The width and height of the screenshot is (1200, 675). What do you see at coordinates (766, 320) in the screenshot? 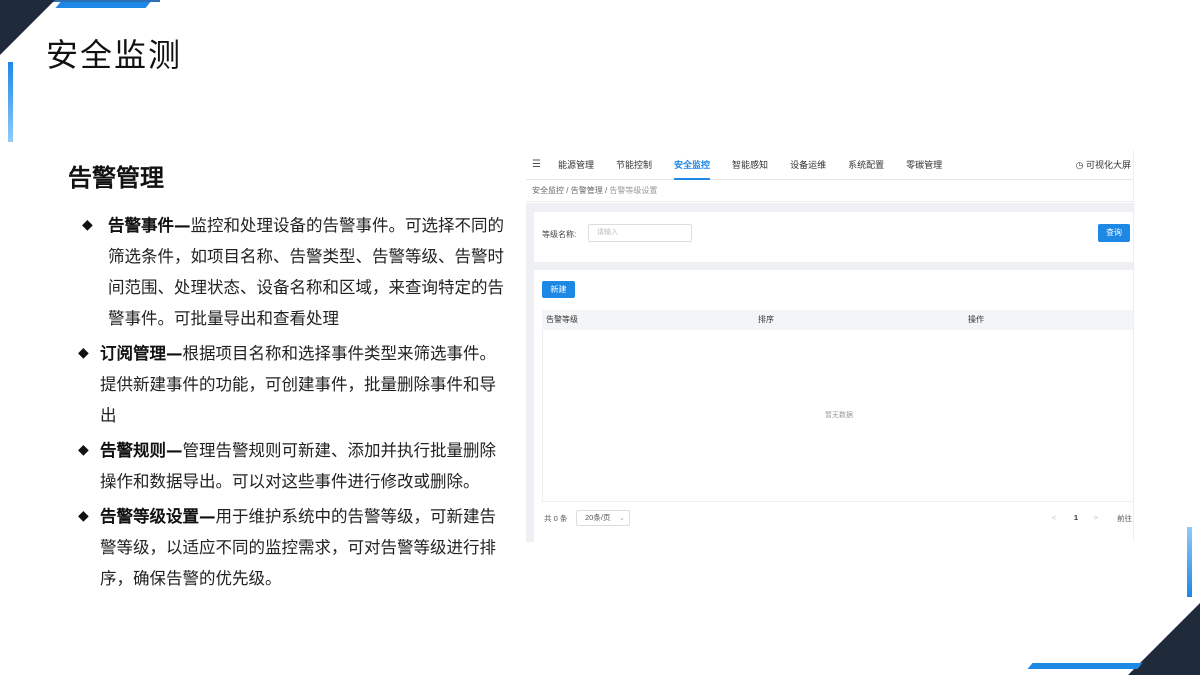
I see `column-header-order: 排序` at bounding box center [766, 320].